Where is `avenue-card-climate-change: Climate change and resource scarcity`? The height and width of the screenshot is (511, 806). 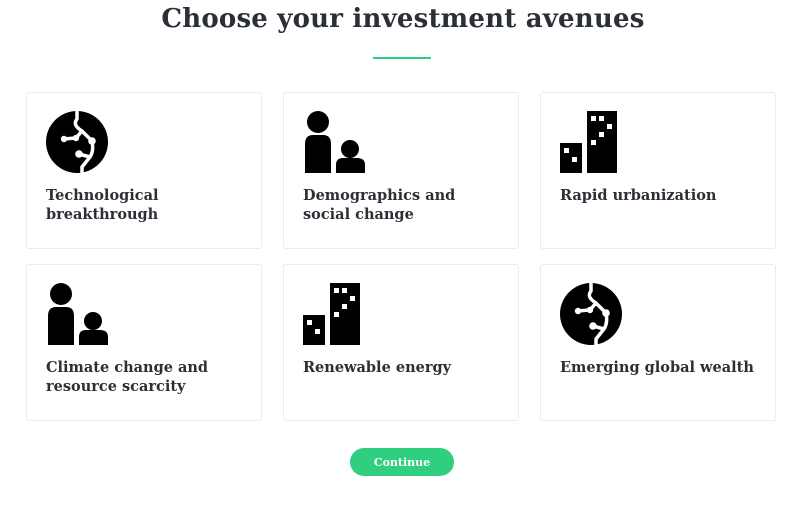 avenue-card-climate-change: Climate change and resource scarcity is located at coordinates (144, 342).